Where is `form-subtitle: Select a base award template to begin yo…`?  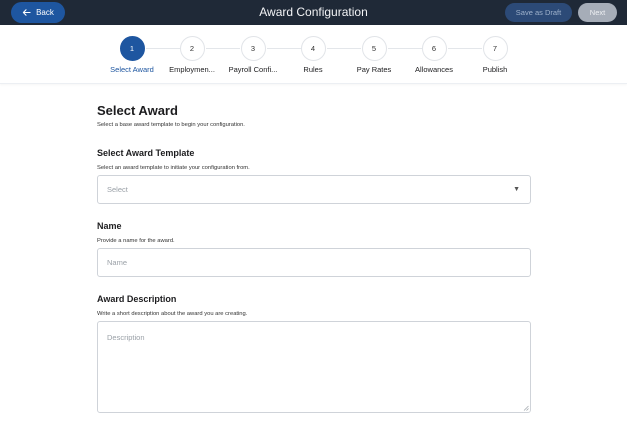 form-subtitle: Select a base award template to begin yo… is located at coordinates (171, 125).